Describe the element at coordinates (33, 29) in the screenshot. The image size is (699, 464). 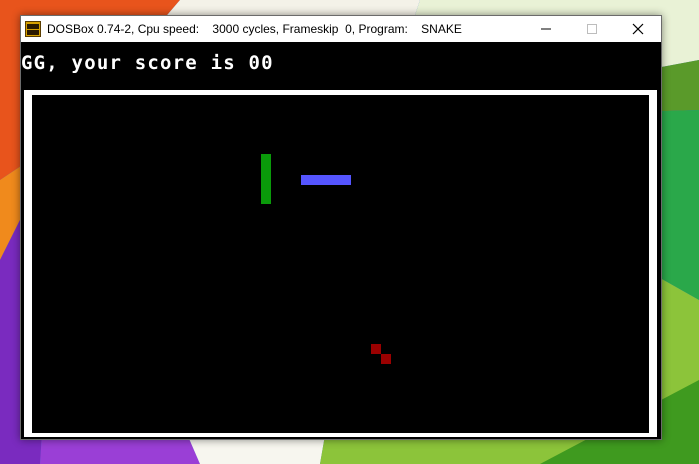
I see `dosbox-icon` at that location.